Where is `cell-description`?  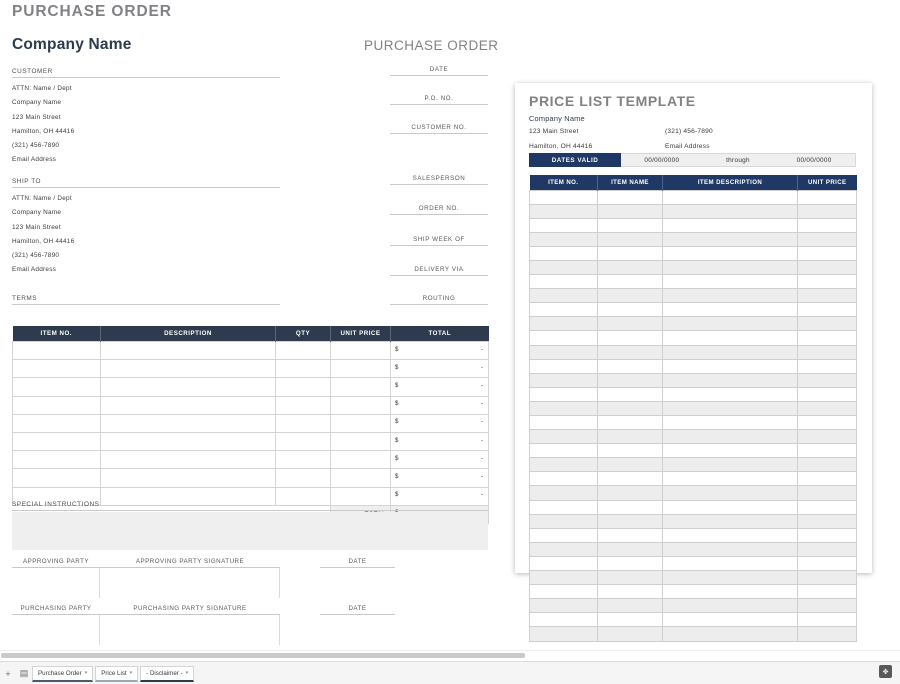
cell-description is located at coordinates (188, 405).